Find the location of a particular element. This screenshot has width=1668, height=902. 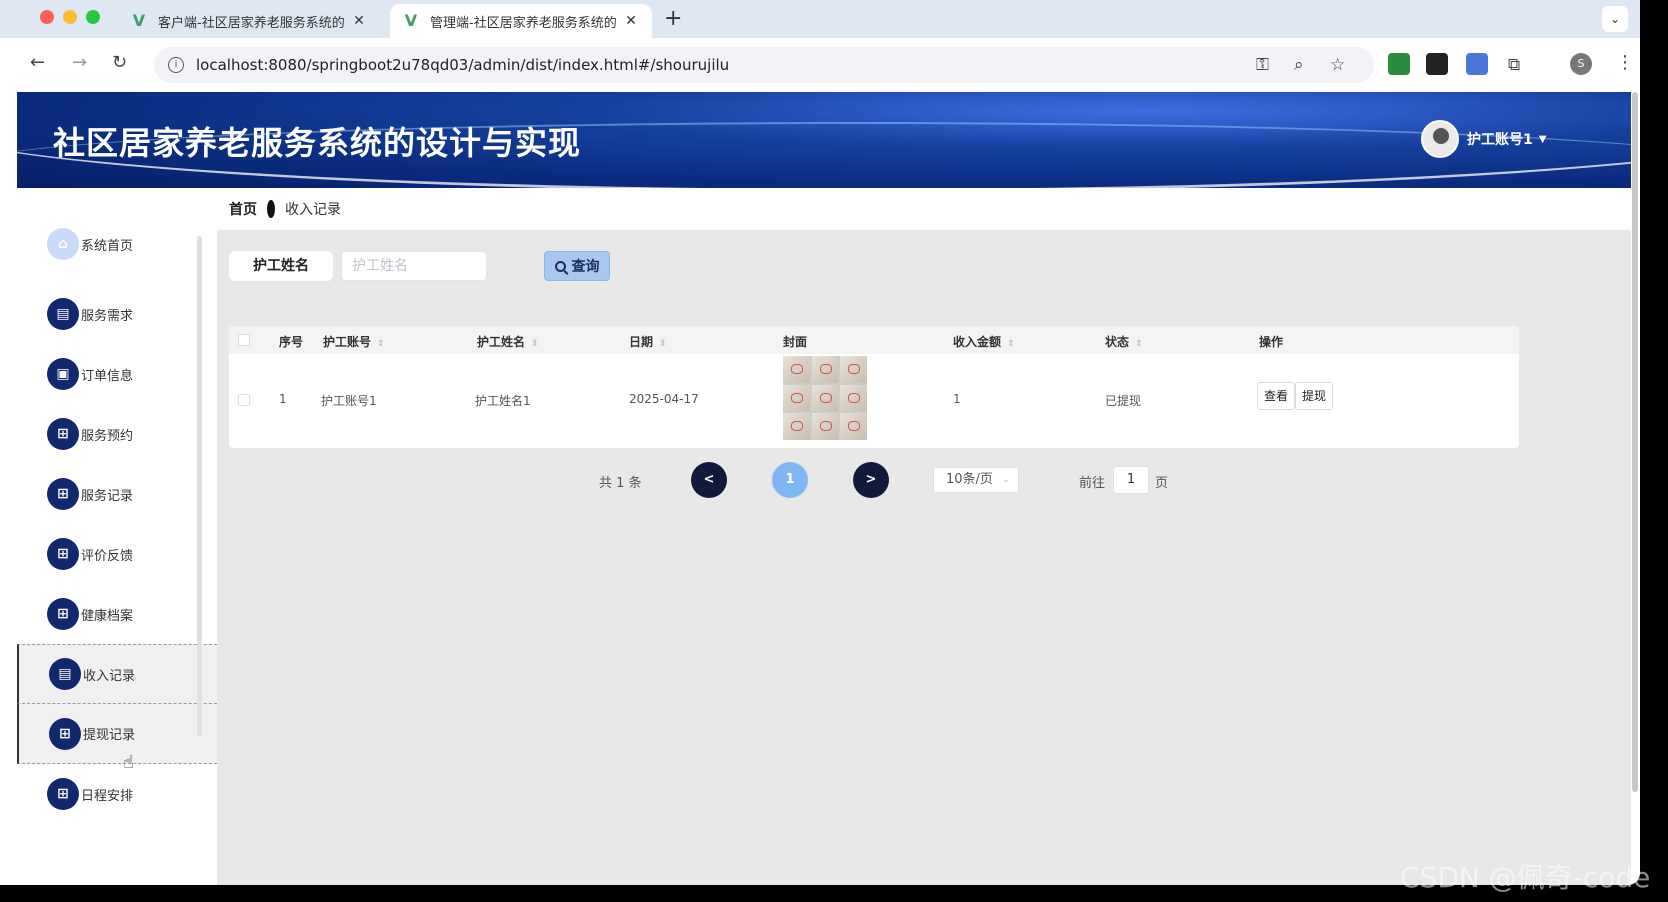

sidebar-item-orders: ▣ 订单信息 is located at coordinates (117, 374).